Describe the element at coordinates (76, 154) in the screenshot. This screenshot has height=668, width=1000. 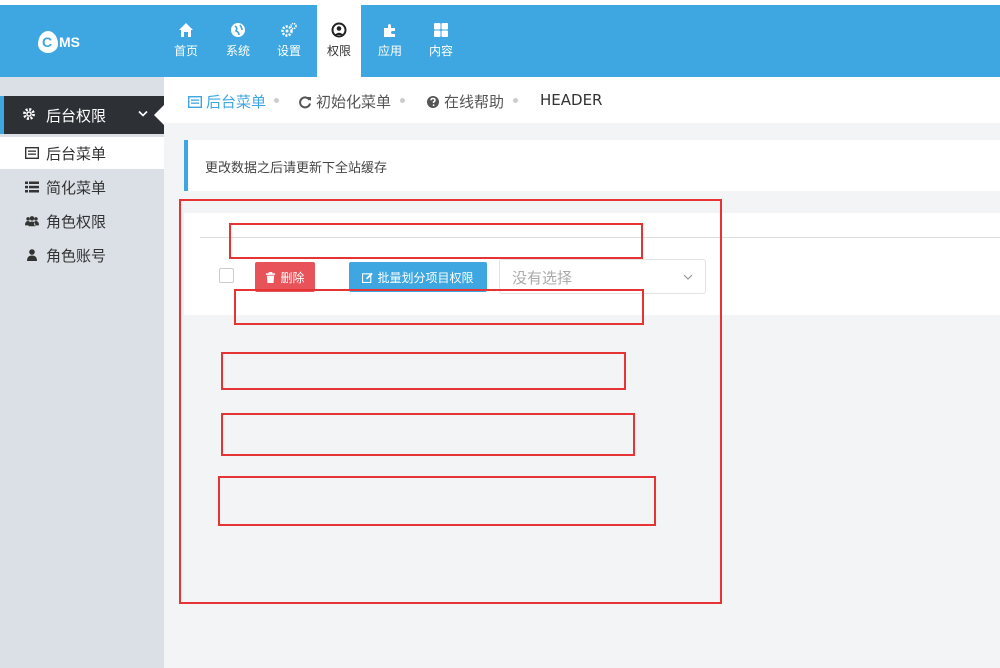
I see `sidebar-item-label: 后台菜单` at that location.